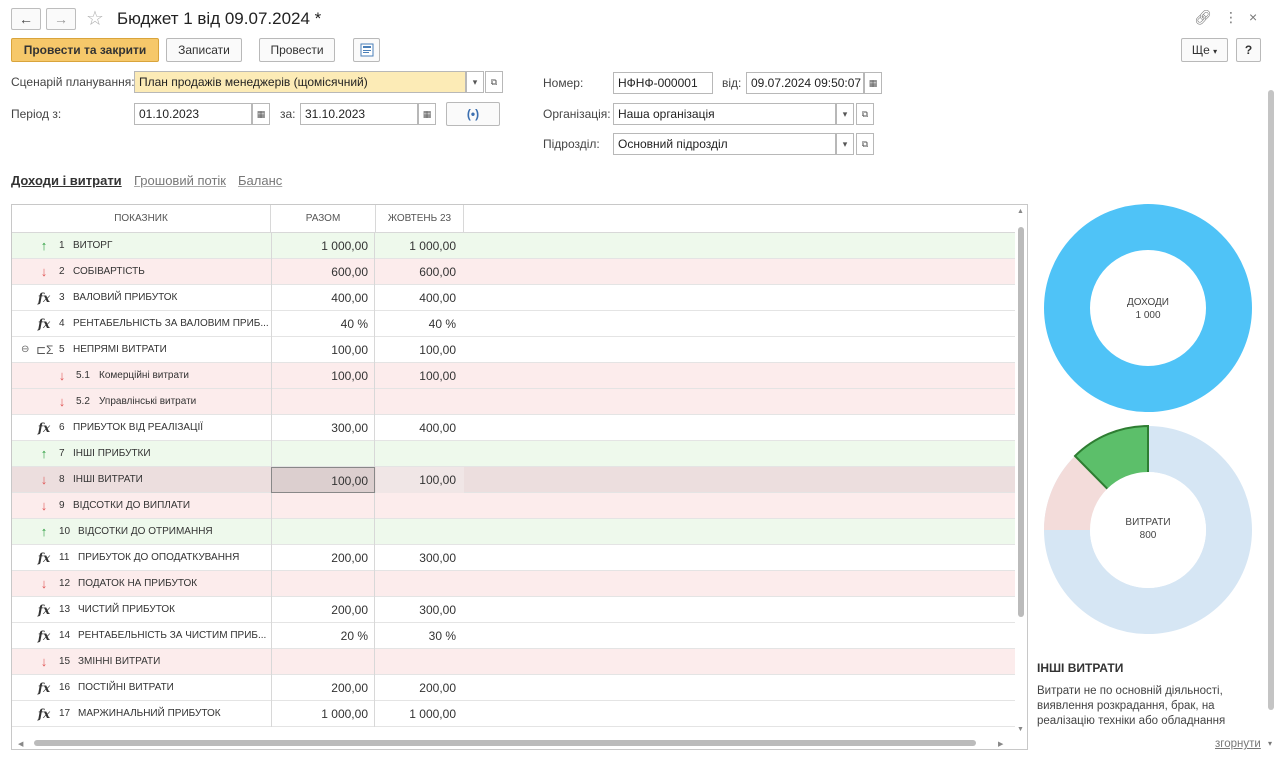 Image resolution: width=1280 pixels, height=764 pixels. I want to click on scroll-up-icon: ▲, so click(1020, 211).